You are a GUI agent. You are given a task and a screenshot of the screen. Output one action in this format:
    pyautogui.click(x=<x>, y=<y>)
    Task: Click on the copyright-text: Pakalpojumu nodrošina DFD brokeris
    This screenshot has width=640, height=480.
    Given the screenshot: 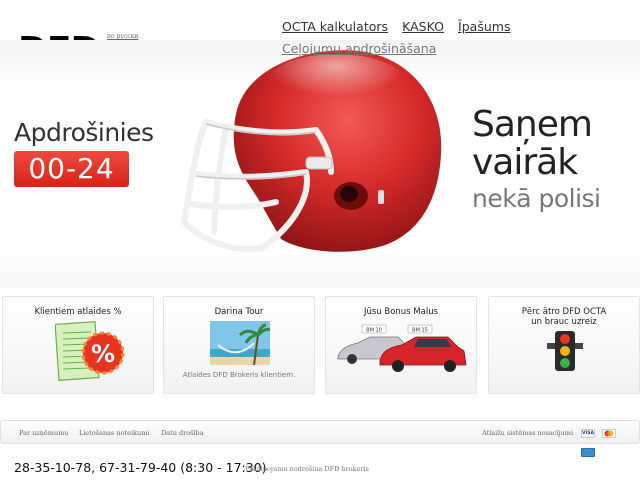 What is the action you would take?
    pyautogui.click(x=307, y=469)
    